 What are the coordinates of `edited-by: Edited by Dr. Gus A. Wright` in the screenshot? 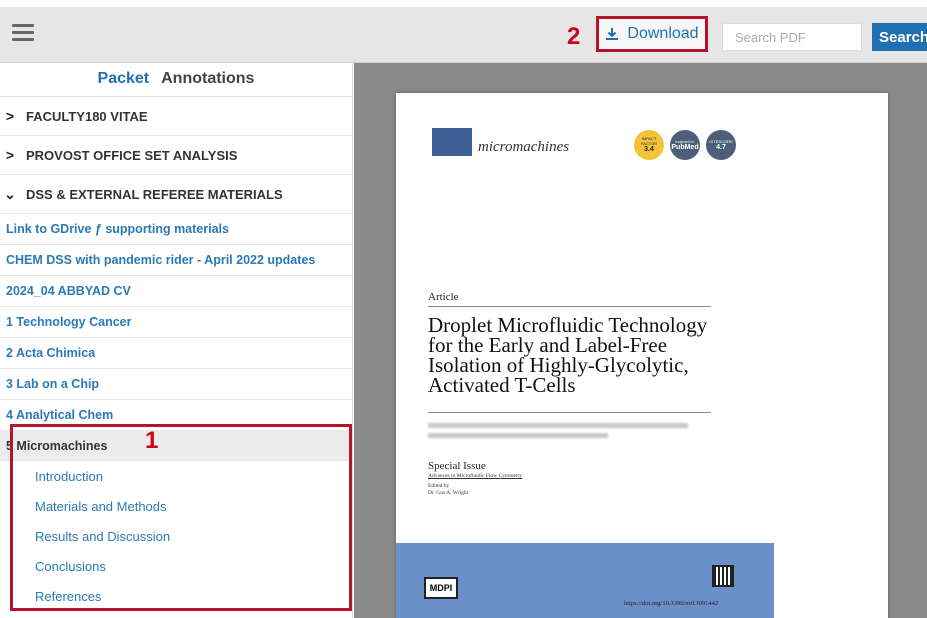 It's located at (448, 490).